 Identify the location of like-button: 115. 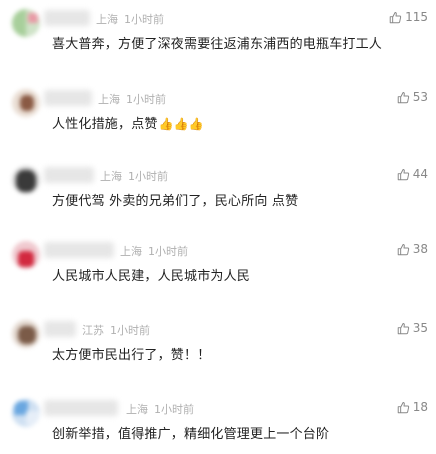
(408, 17).